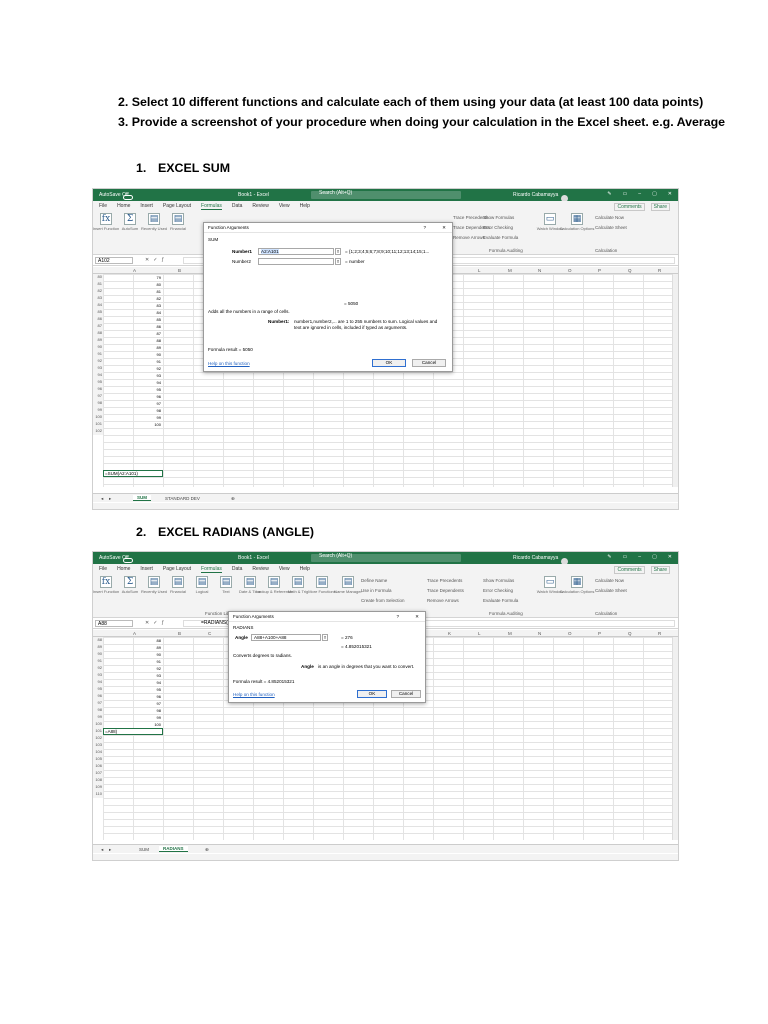  Describe the element at coordinates (98, 745) in the screenshot. I see `row-header: 103` at that location.